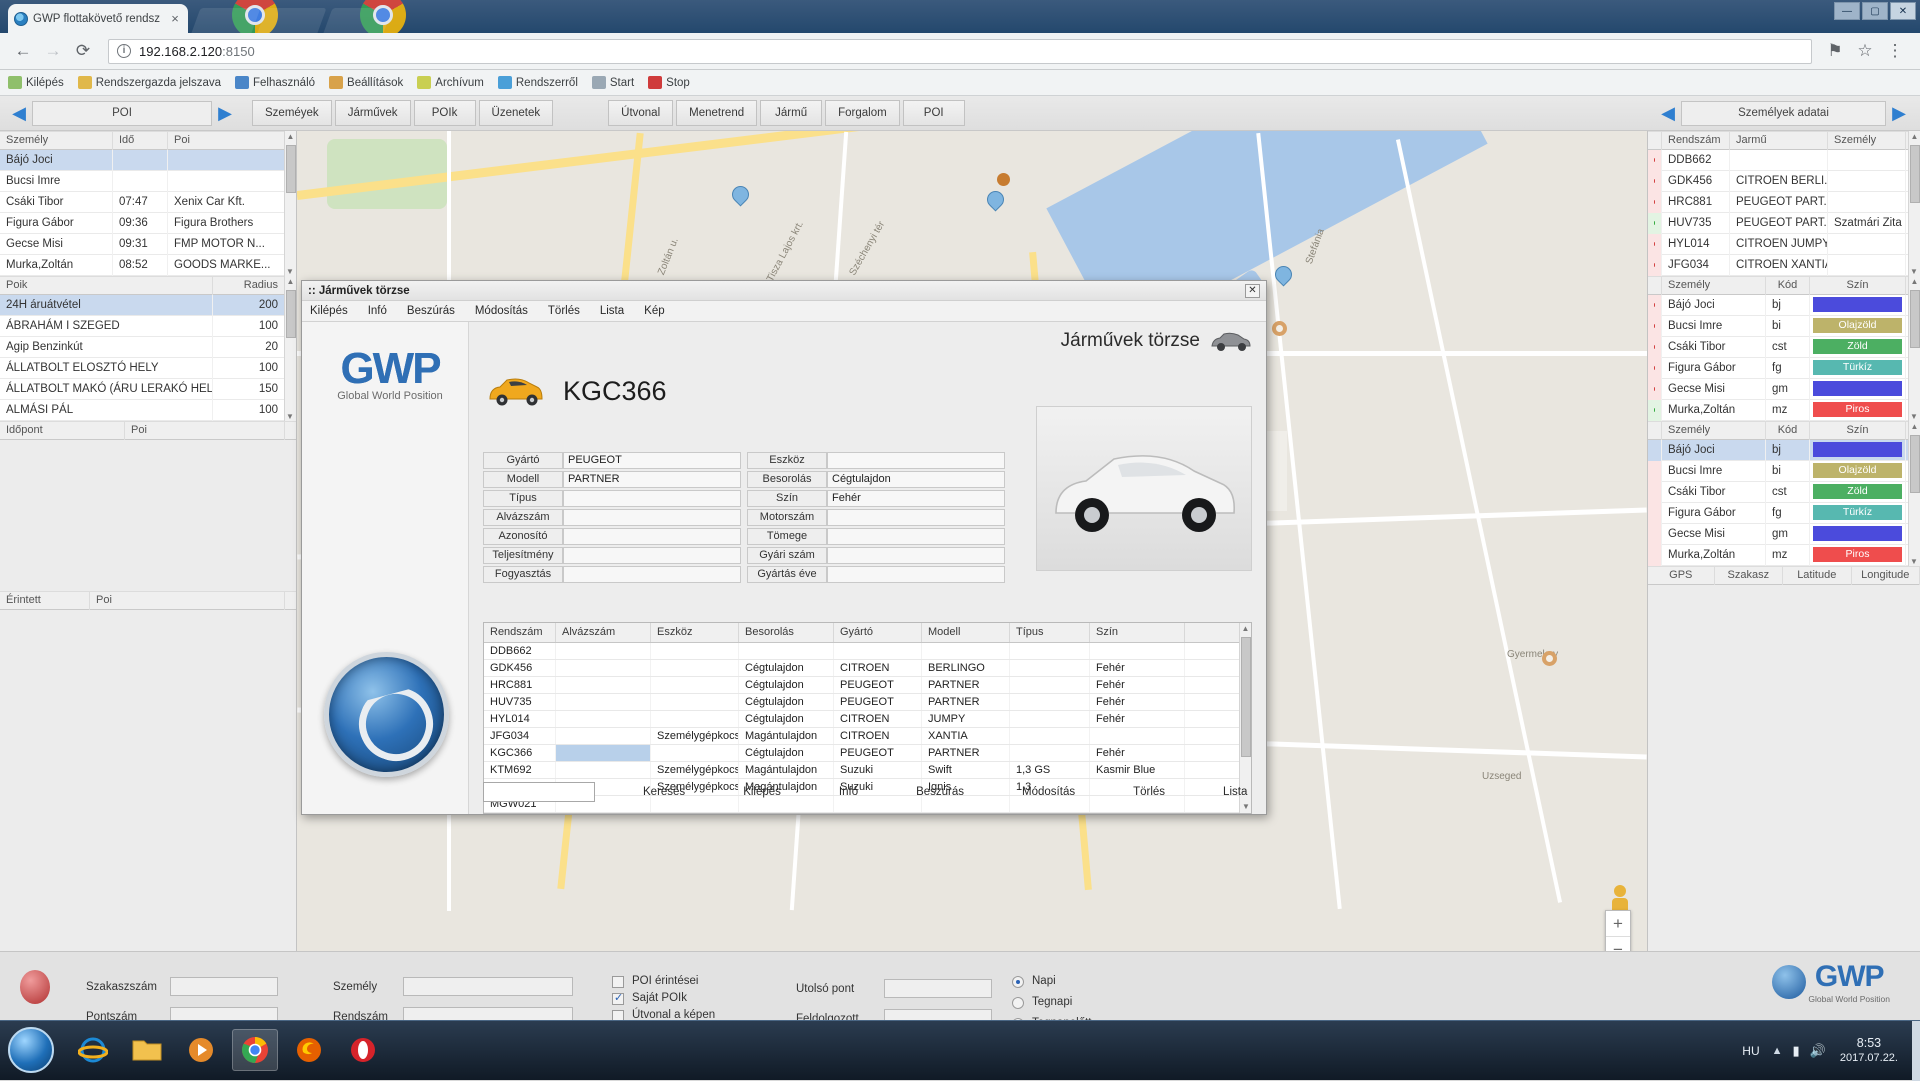 Image resolution: width=1920 pixels, height=1081 pixels. I want to click on right-prev-arrow-button: ◀, so click(1668, 113).